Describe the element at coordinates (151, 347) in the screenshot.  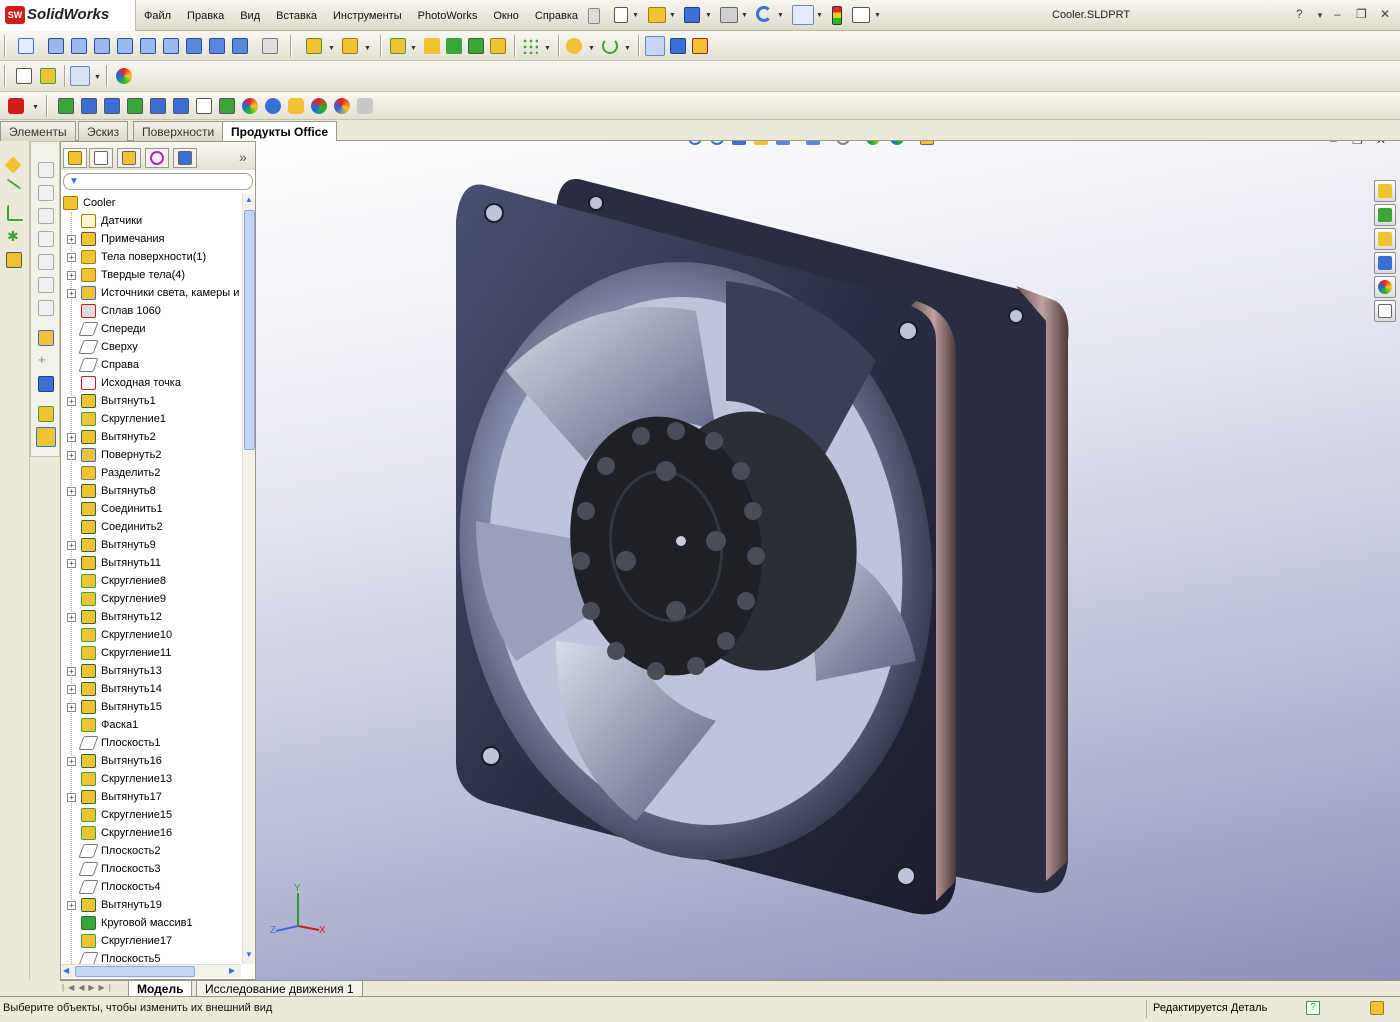
I see `tree-item: Сверху` at that location.